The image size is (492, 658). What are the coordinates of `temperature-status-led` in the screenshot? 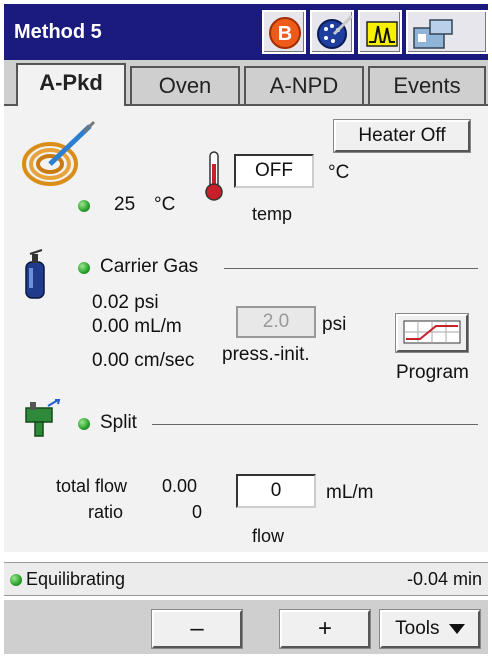 It's located at (84, 206).